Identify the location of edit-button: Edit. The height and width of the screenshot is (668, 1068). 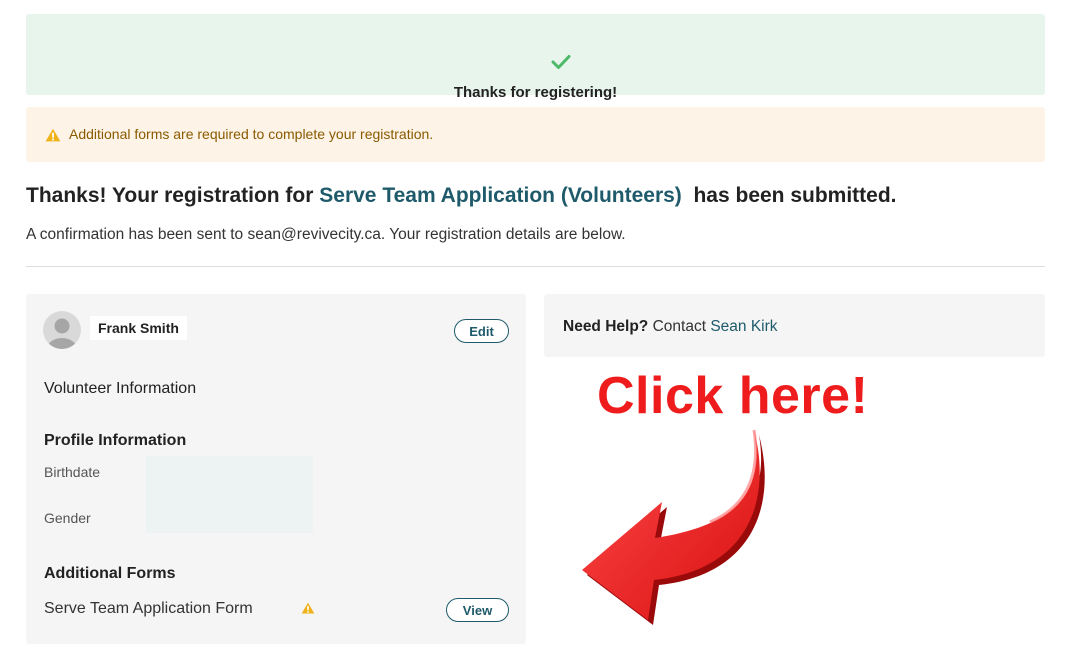
(481, 331).